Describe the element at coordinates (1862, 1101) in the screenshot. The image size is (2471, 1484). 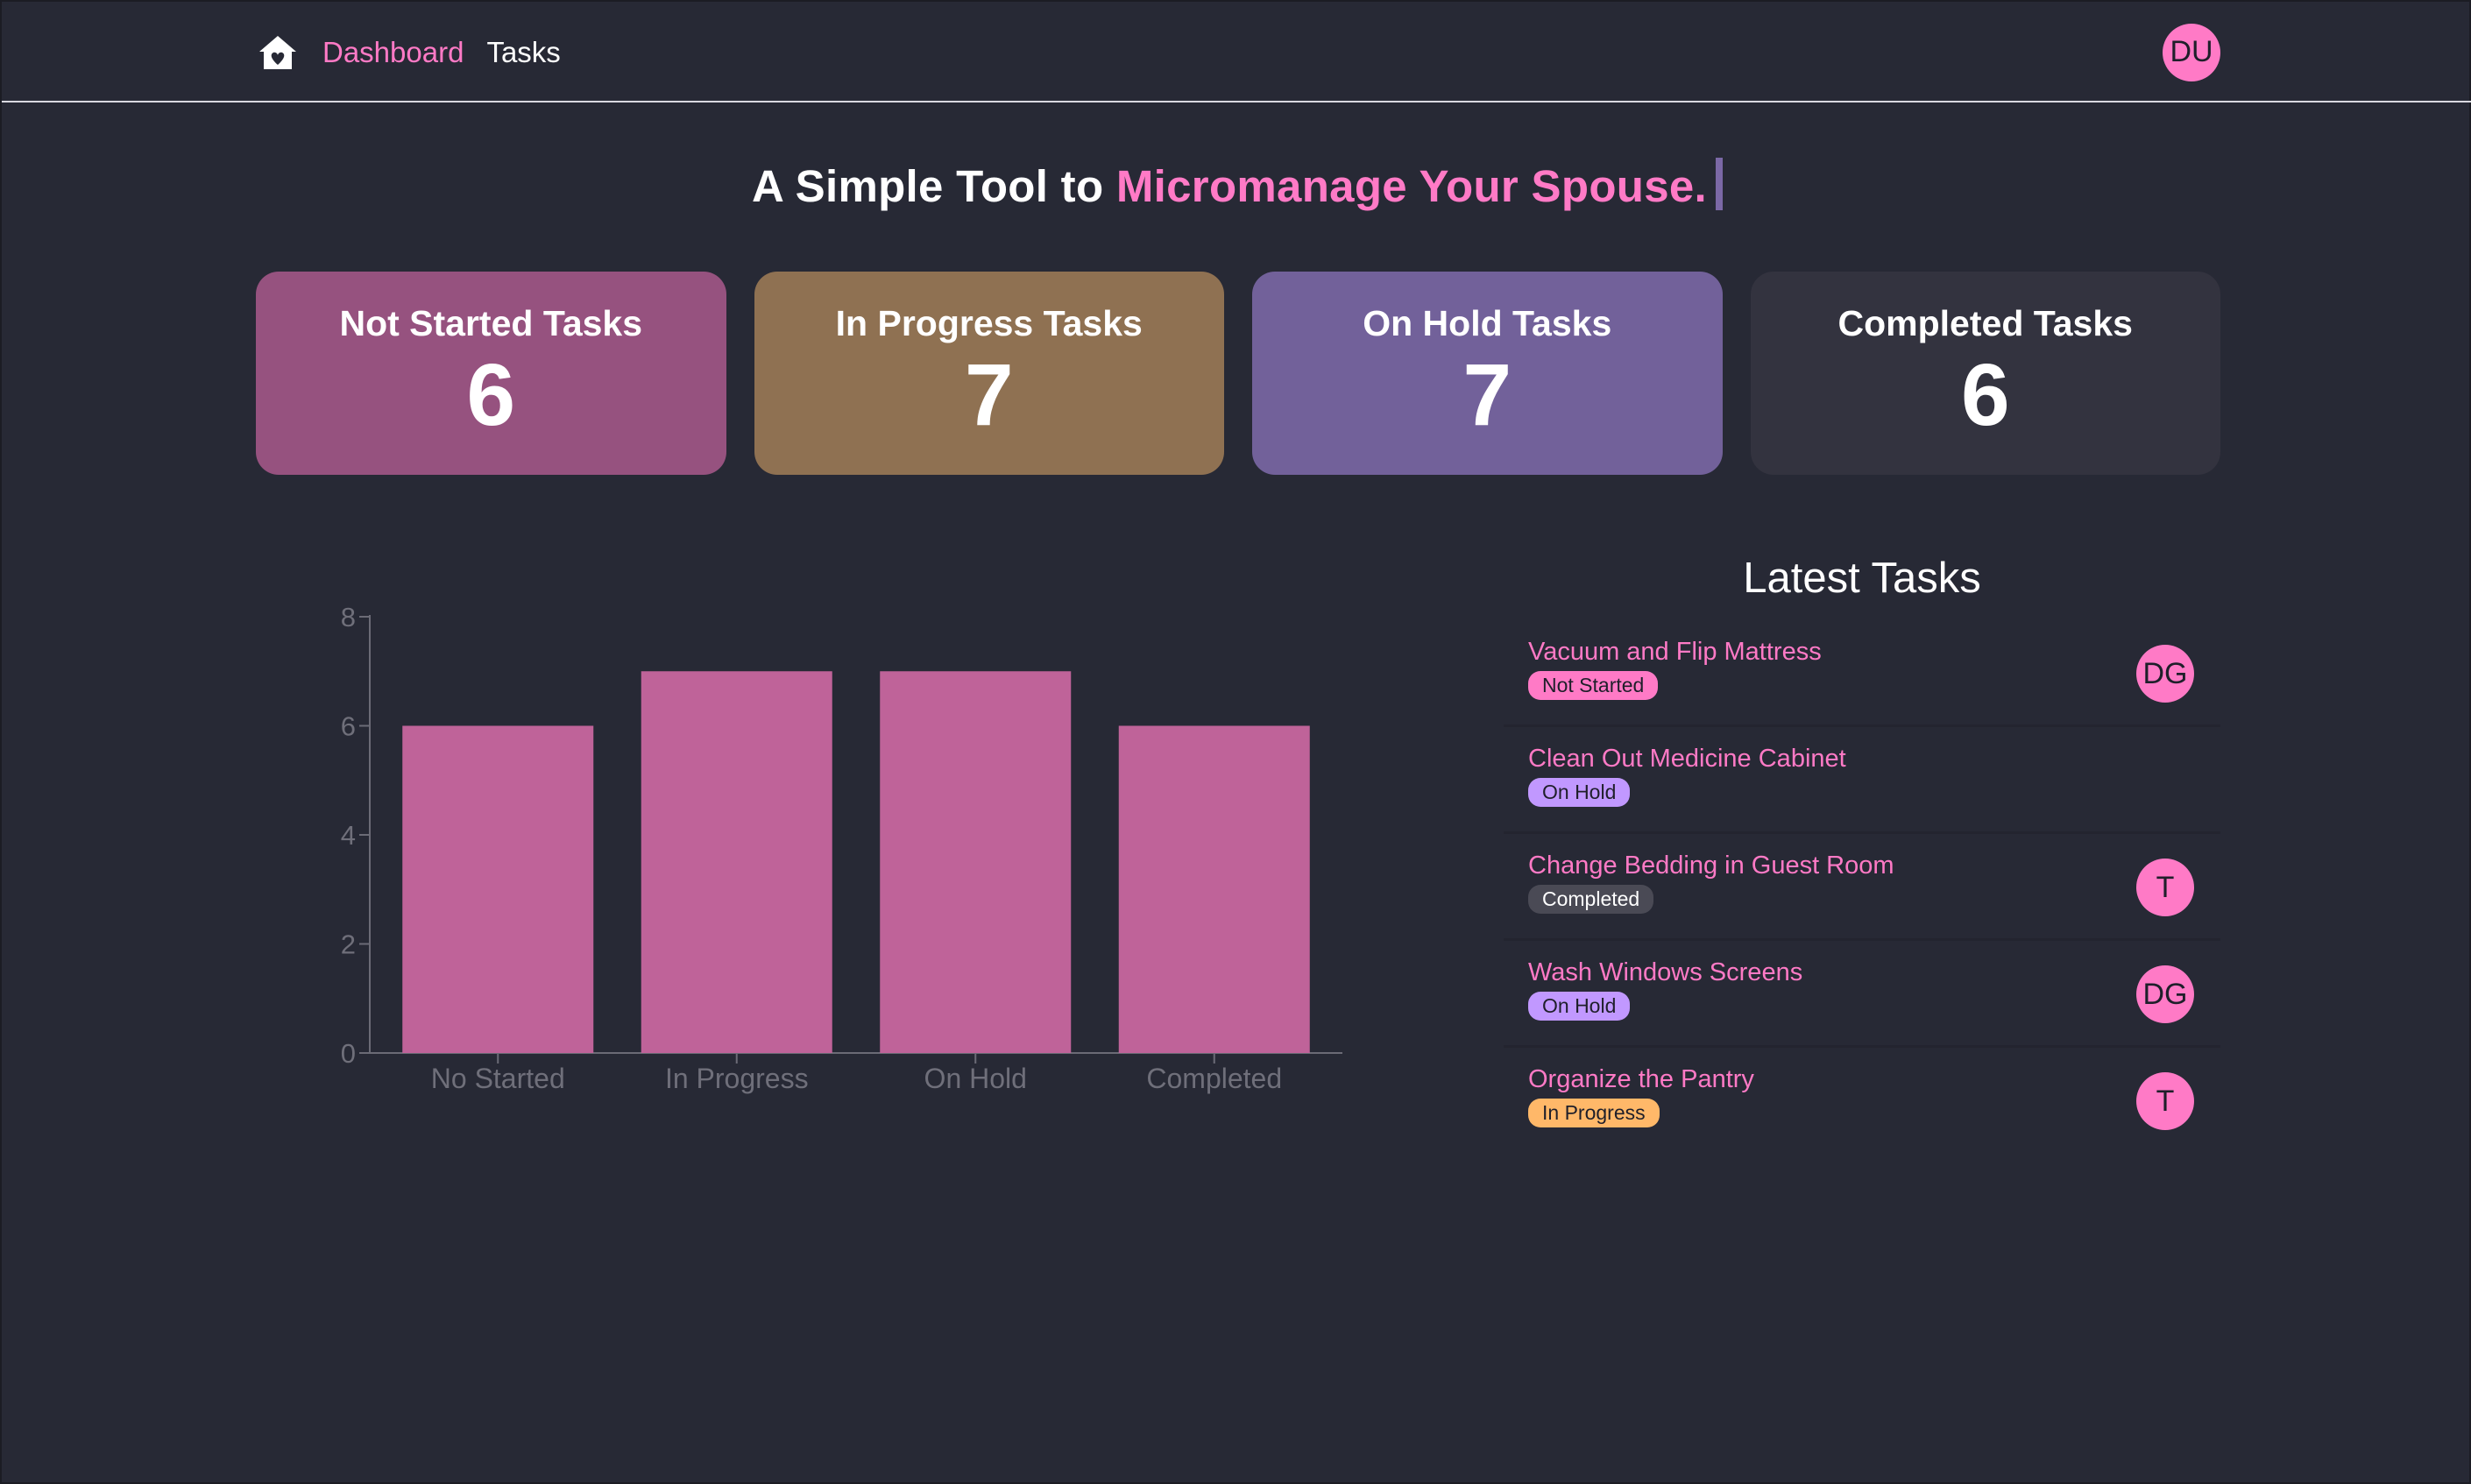
I see `task-row: Organize the Pantry In Progress T` at that location.